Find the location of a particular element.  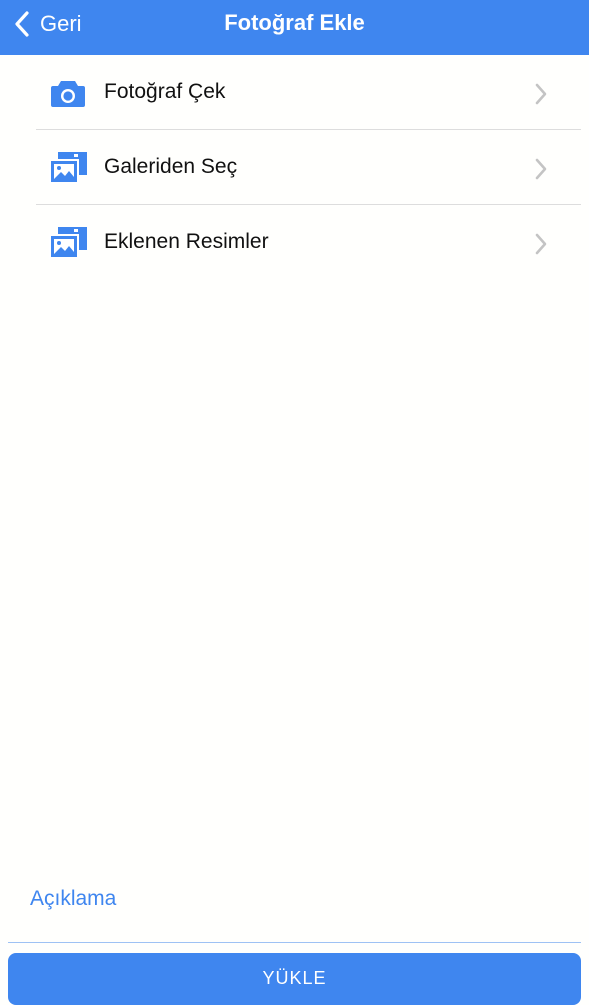

menu-item-label: Eklenen Resimler is located at coordinates (186, 241).